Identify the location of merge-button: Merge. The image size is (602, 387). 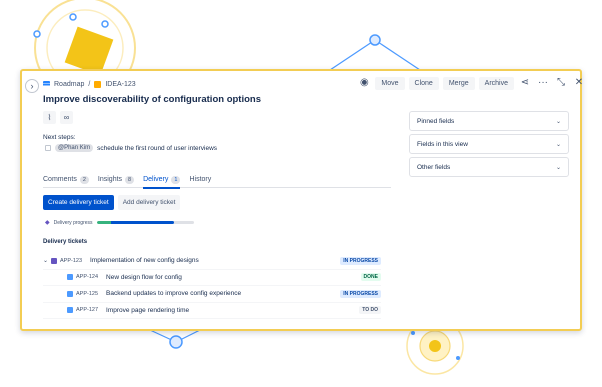
(458, 83).